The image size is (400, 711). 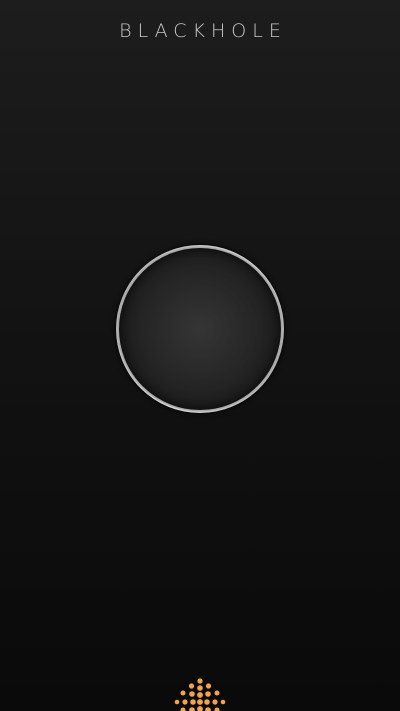 What do you see at coordinates (200, 329) in the screenshot?
I see `blackhole-button` at bounding box center [200, 329].